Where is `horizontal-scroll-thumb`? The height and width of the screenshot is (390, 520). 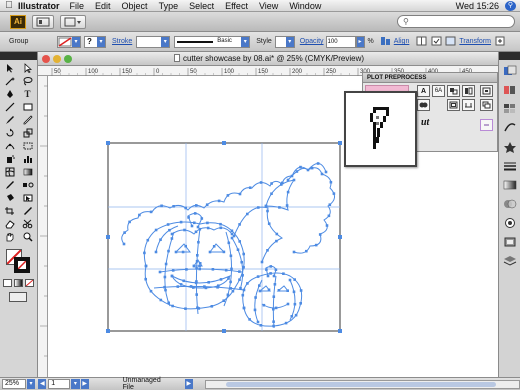
horizontal-scroll-thumb is located at coordinates (360, 384).